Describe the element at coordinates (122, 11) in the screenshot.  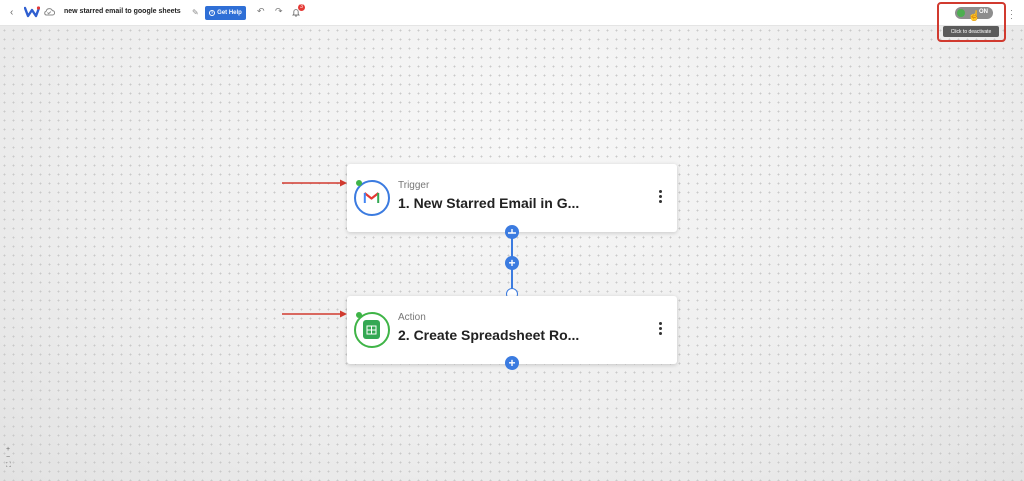
I see `workflow-title: new starred email to google sheets` at that location.